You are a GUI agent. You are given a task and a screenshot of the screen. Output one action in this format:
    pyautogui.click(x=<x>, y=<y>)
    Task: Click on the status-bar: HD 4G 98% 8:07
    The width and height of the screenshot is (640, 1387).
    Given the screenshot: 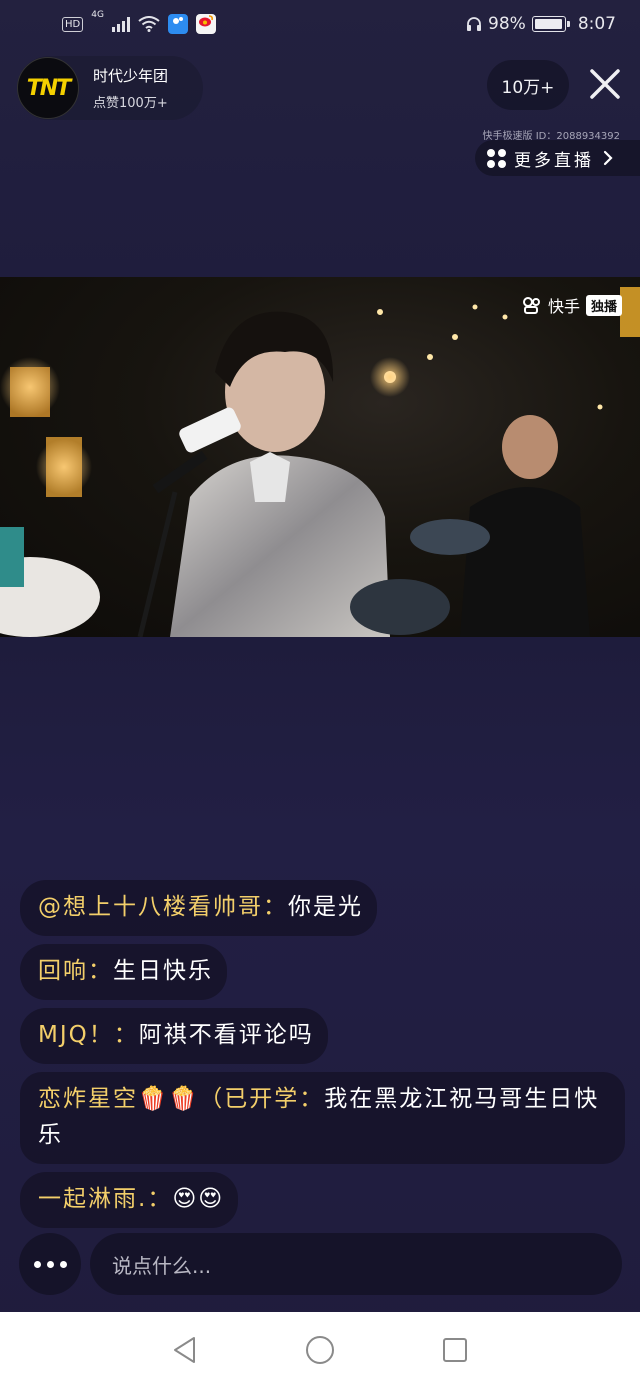 What is the action you would take?
    pyautogui.click(x=320, y=24)
    